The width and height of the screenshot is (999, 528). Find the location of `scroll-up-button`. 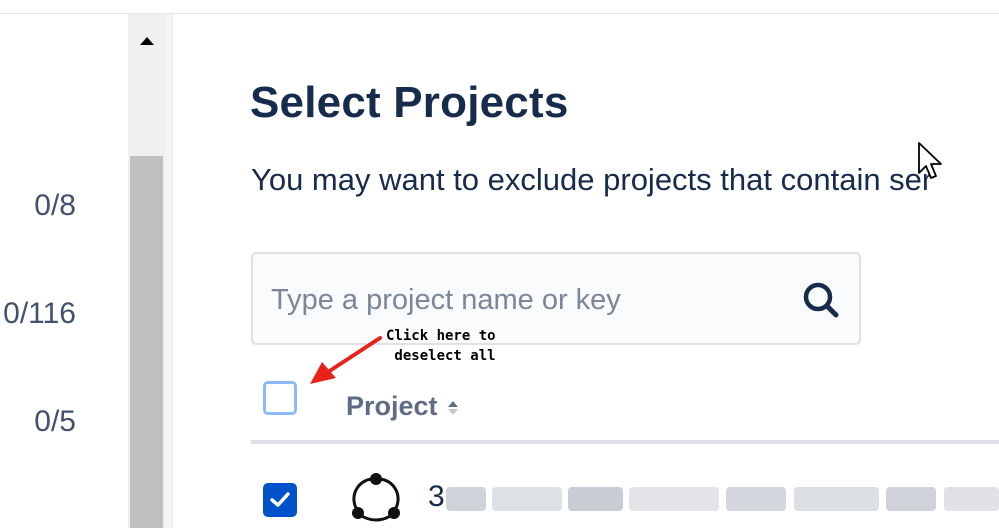

scroll-up-button is located at coordinates (146, 41).